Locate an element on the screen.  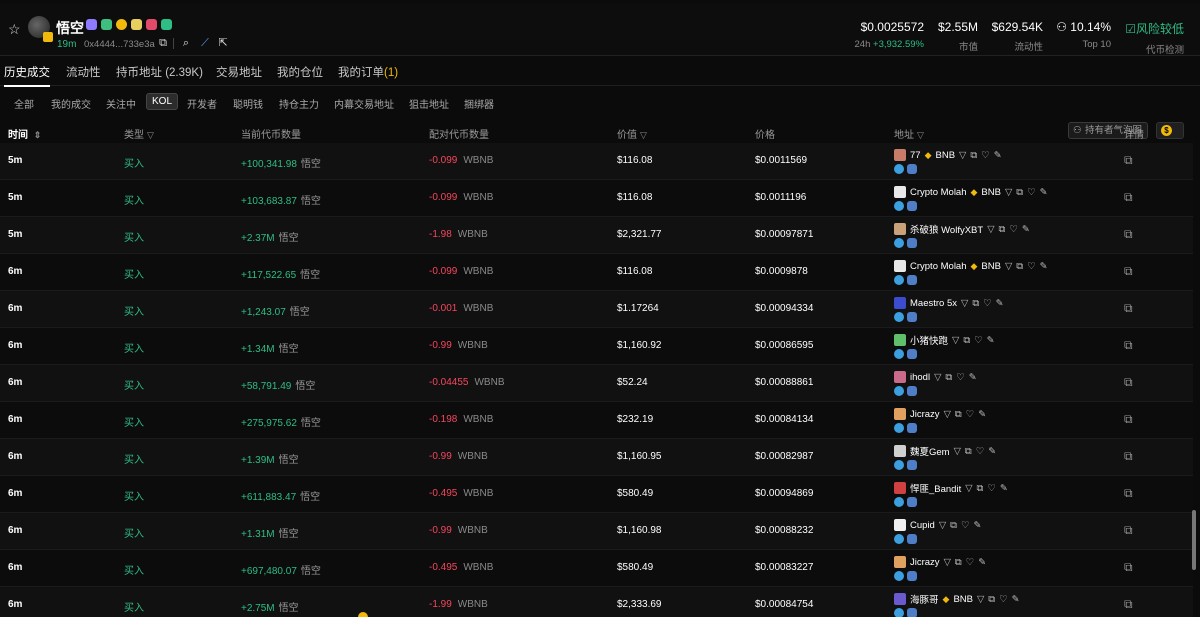
favorite-star-icon: ☆ is located at coordinates (15, 29).